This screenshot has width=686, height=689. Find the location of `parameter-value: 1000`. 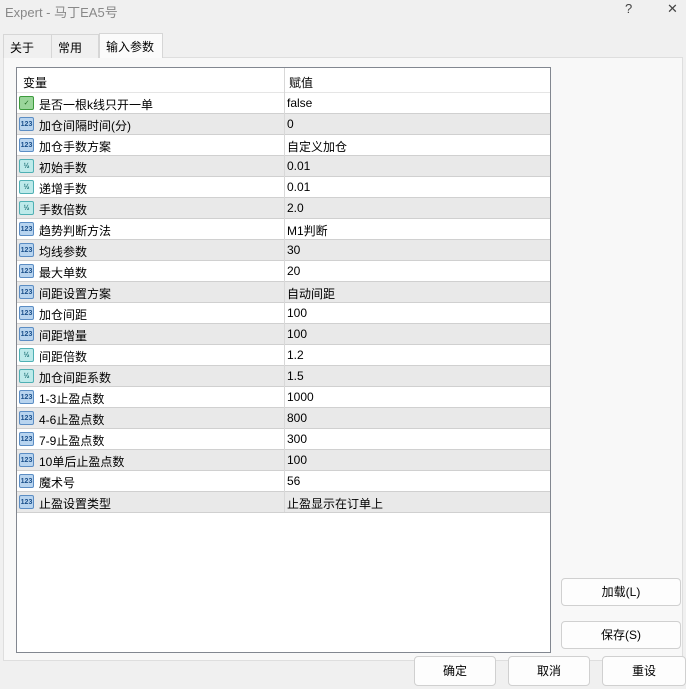

parameter-value: 1000 is located at coordinates (300, 397).